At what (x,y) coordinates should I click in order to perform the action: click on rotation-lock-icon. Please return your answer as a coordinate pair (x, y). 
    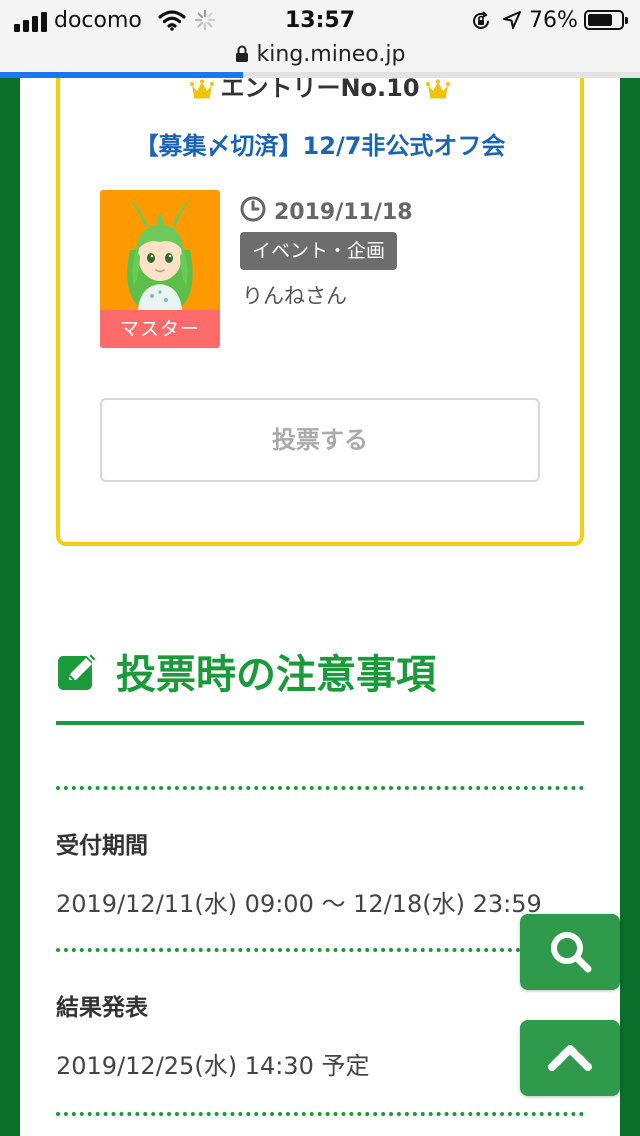
    Looking at the image, I should click on (481, 23).